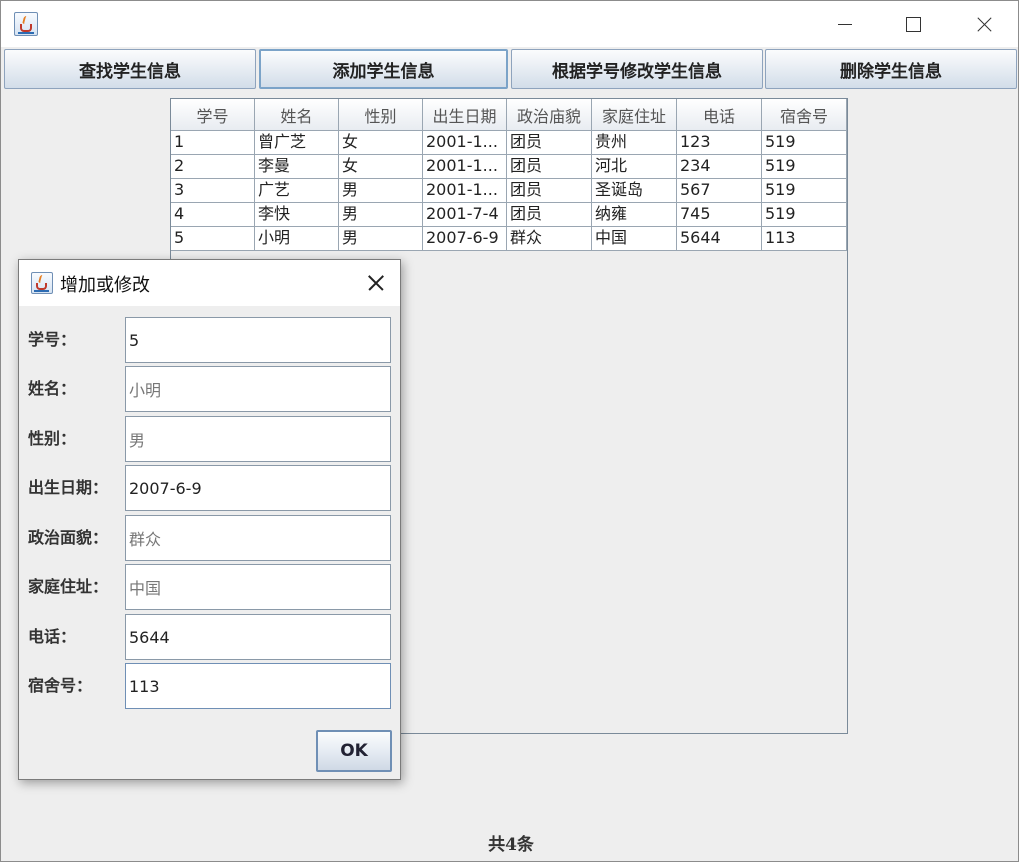 The image size is (1019, 862). What do you see at coordinates (258, 587) in the screenshot?
I see `home-address-field` at bounding box center [258, 587].